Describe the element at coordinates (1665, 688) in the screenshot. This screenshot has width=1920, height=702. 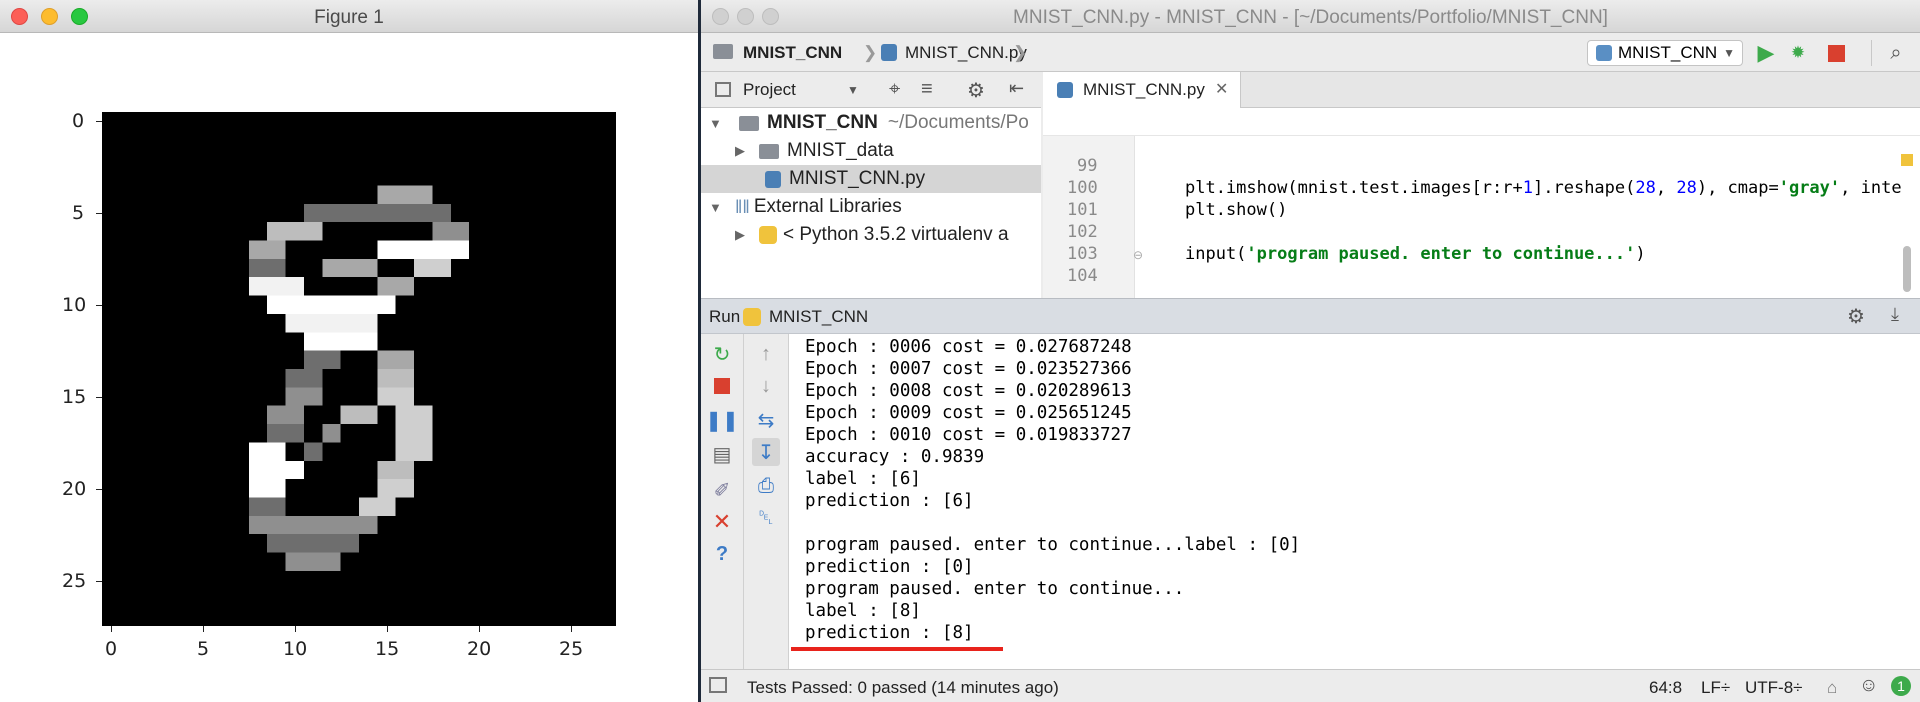
I see `status-position: 64:8` at that location.